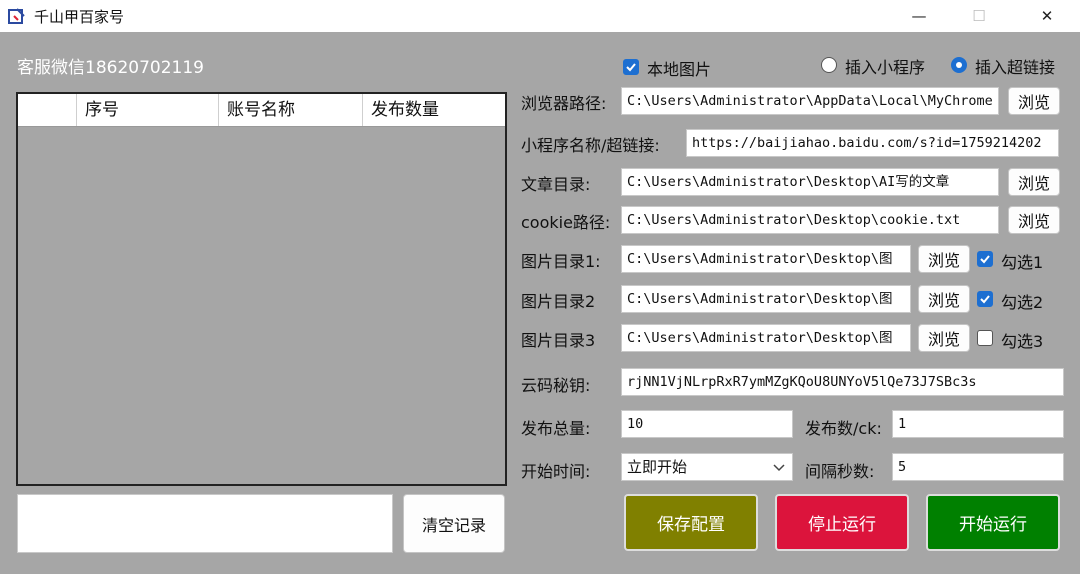 This screenshot has width=1080, height=574. I want to click on minimize-icon: —, so click(919, 16).